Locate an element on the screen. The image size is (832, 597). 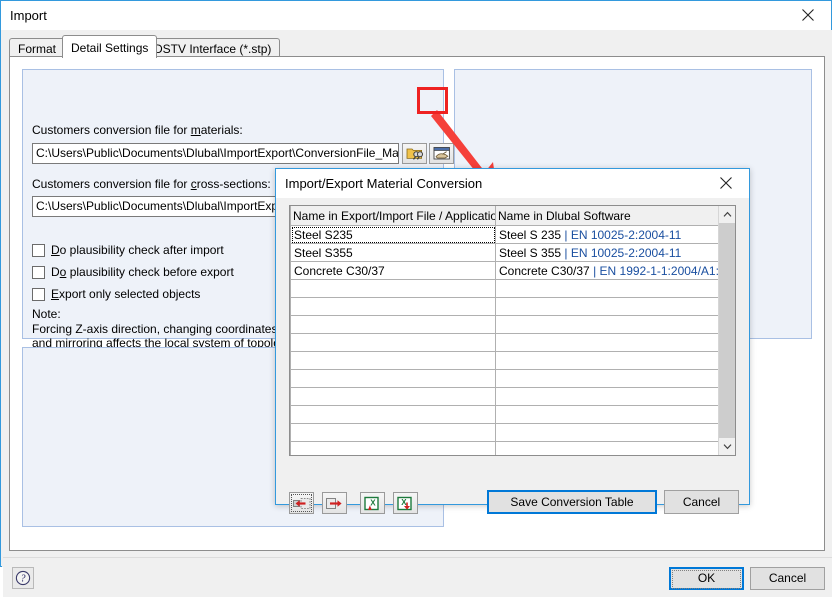
browse-folder-glyph is located at coordinates (414, 154).